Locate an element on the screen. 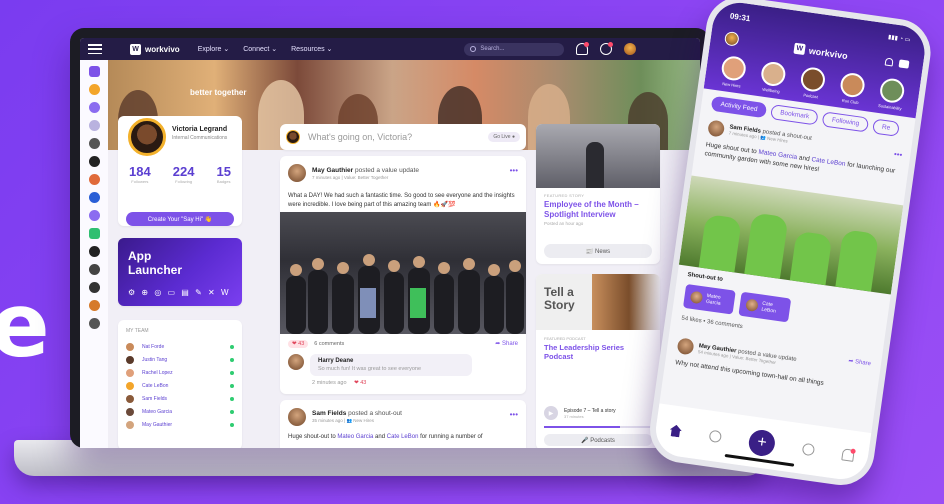 Image resolution: width=944 pixels, height=504 pixels. team-member-row: Justin Tang is located at coordinates (180, 359).